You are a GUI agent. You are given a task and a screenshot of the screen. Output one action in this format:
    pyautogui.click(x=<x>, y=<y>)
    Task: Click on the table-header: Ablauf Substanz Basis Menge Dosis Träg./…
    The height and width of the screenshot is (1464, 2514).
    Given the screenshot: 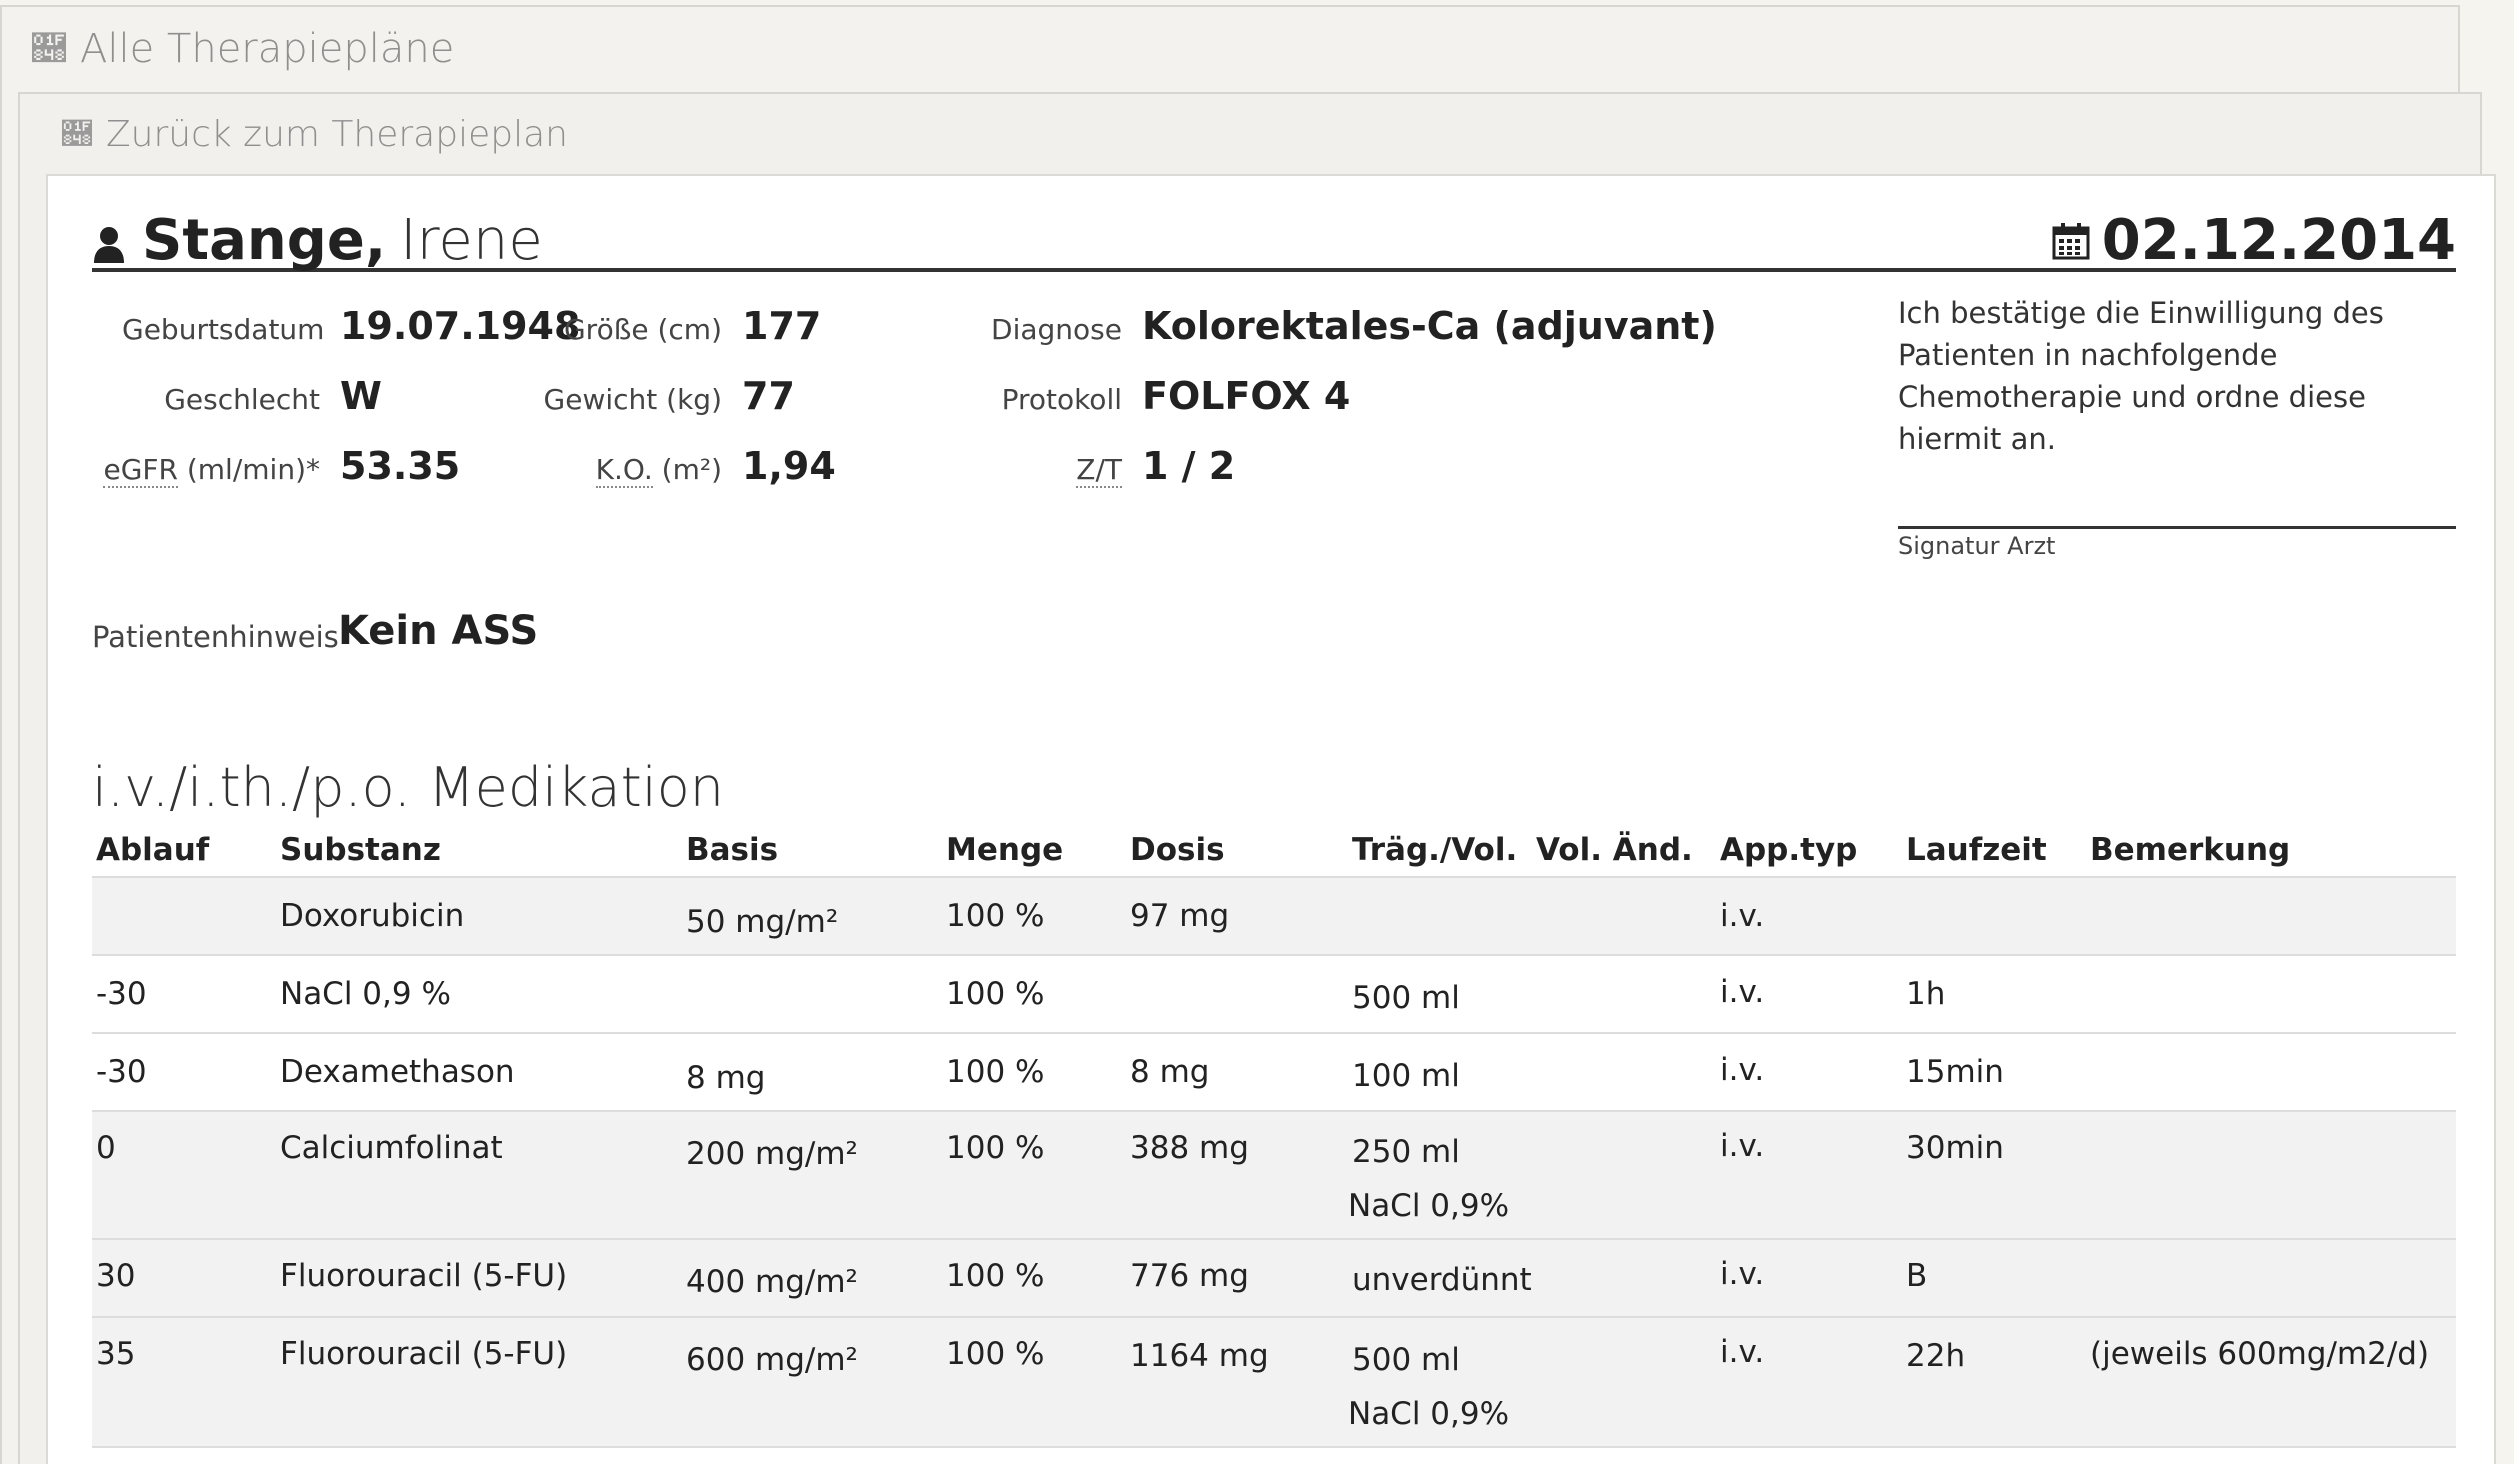 What is the action you would take?
    pyautogui.click(x=1274, y=849)
    